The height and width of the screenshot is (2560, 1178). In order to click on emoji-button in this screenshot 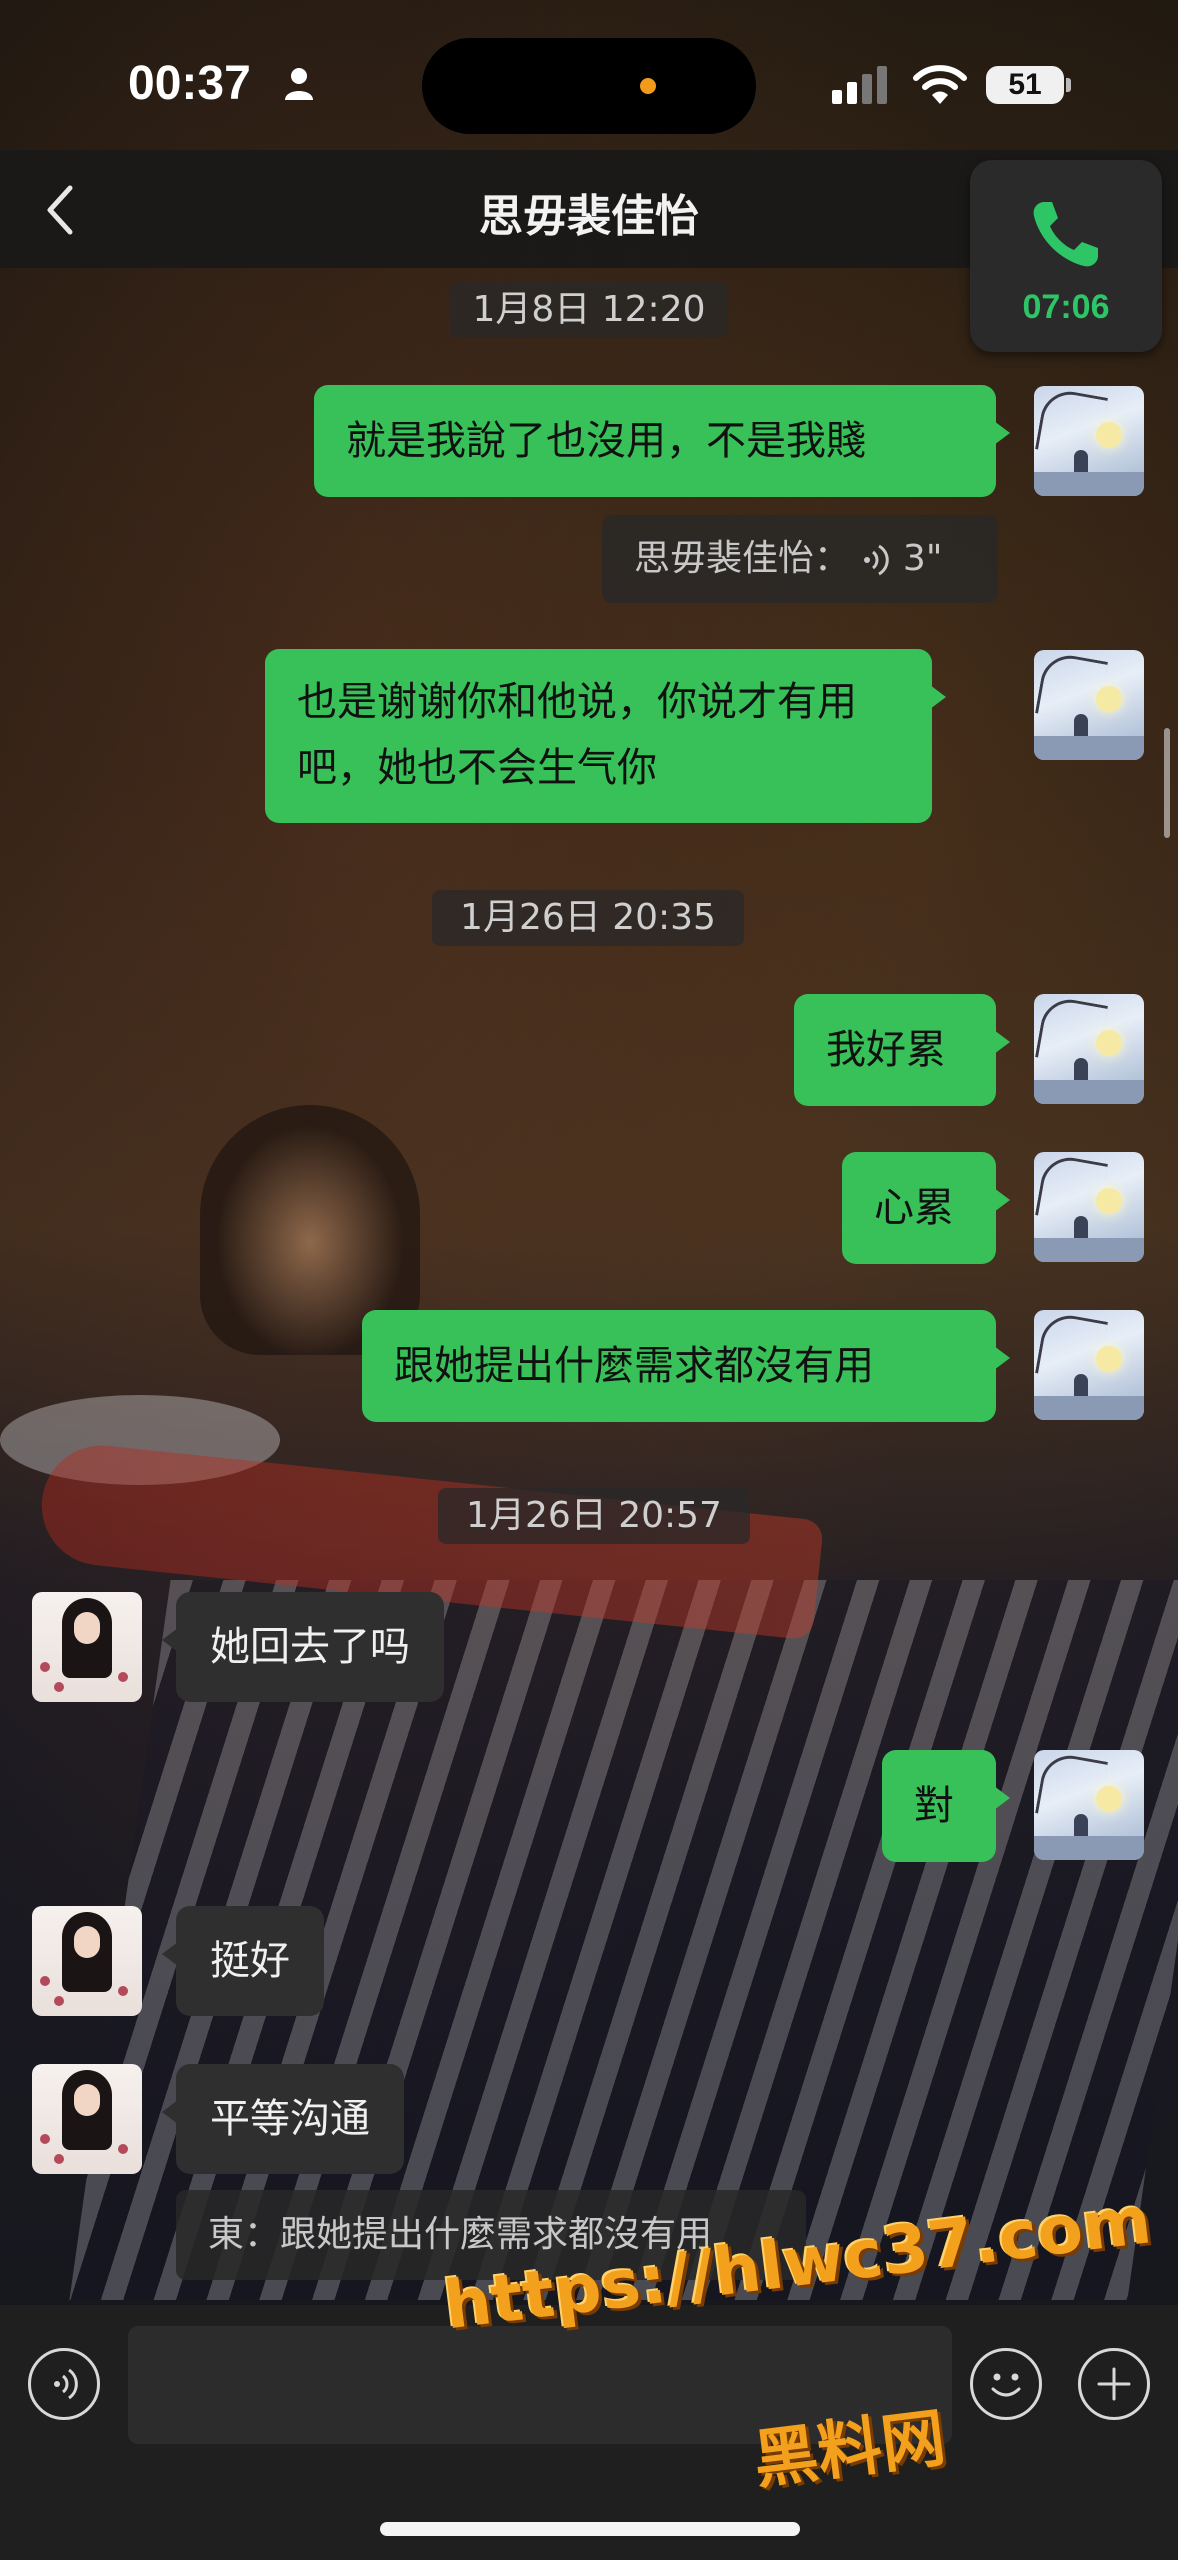, I will do `click(1006, 2384)`.